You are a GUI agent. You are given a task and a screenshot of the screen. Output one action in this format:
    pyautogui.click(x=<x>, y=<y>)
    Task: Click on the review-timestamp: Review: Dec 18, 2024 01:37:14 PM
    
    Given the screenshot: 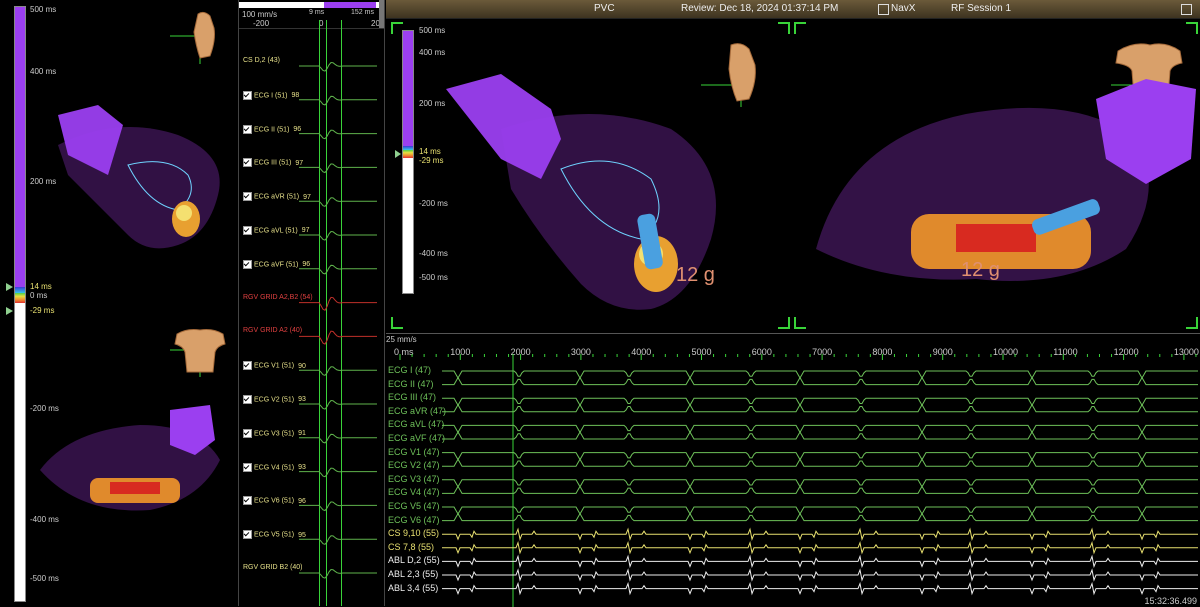 What is the action you would take?
    pyautogui.click(x=760, y=8)
    